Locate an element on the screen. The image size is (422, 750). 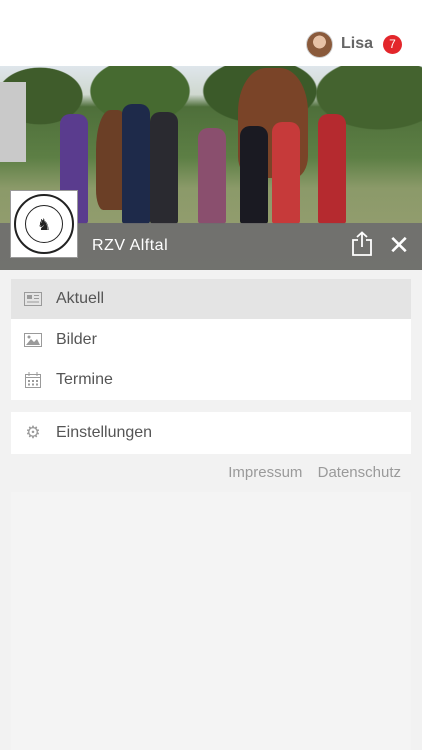
share-icon is located at coordinates (362, 244).